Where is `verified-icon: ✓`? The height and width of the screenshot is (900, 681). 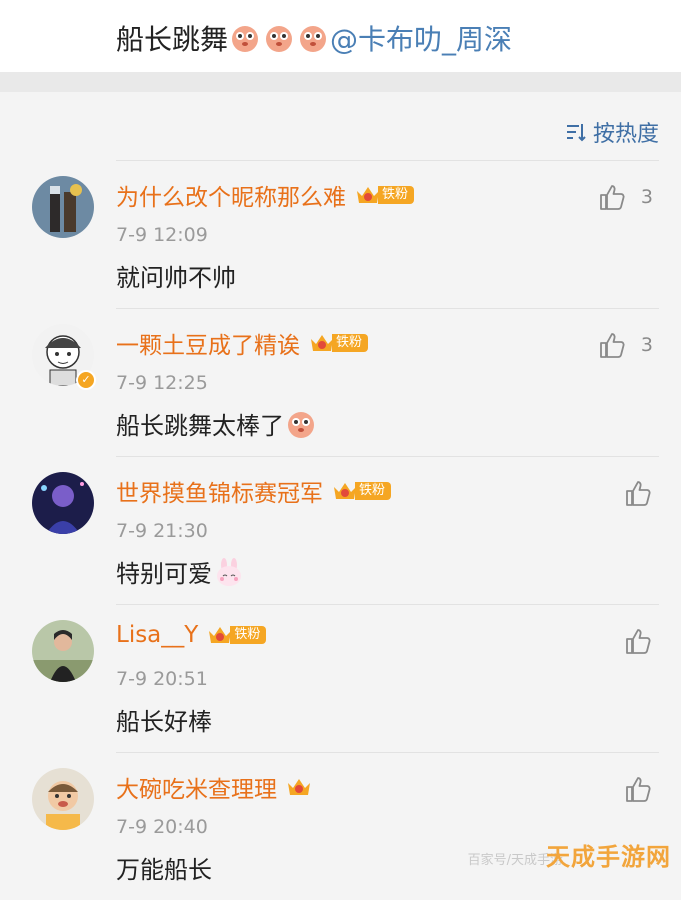
verified-icon: ✓ is located at coordinates (86, 380).